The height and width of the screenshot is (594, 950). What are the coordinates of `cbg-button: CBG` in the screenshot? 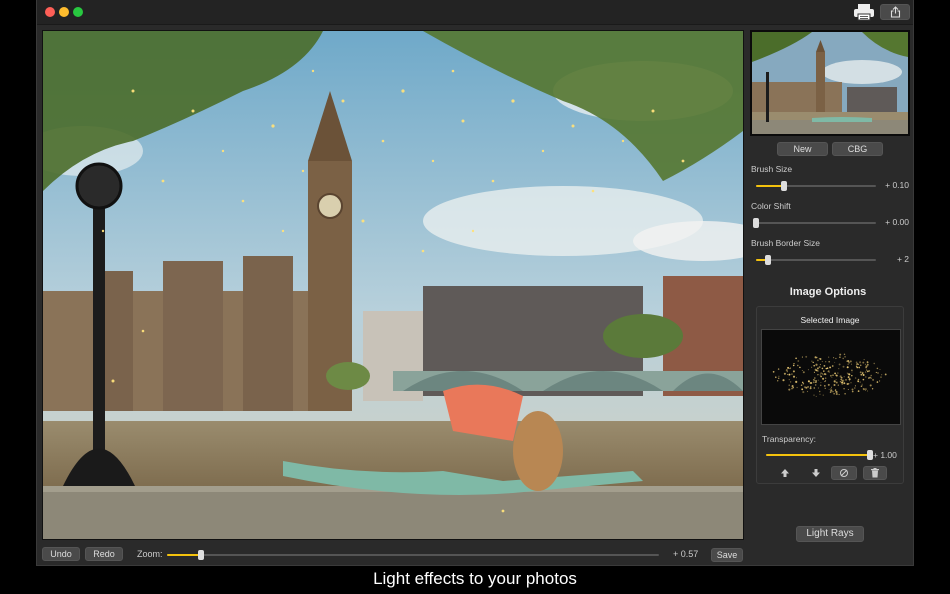 It's located at (857, 149).